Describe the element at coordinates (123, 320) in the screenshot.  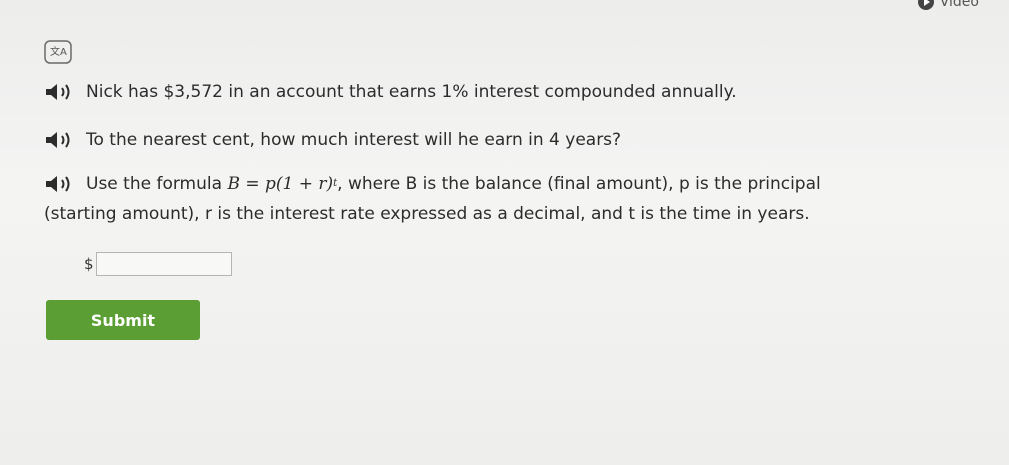
I see `submit-button: Submit` at that location.